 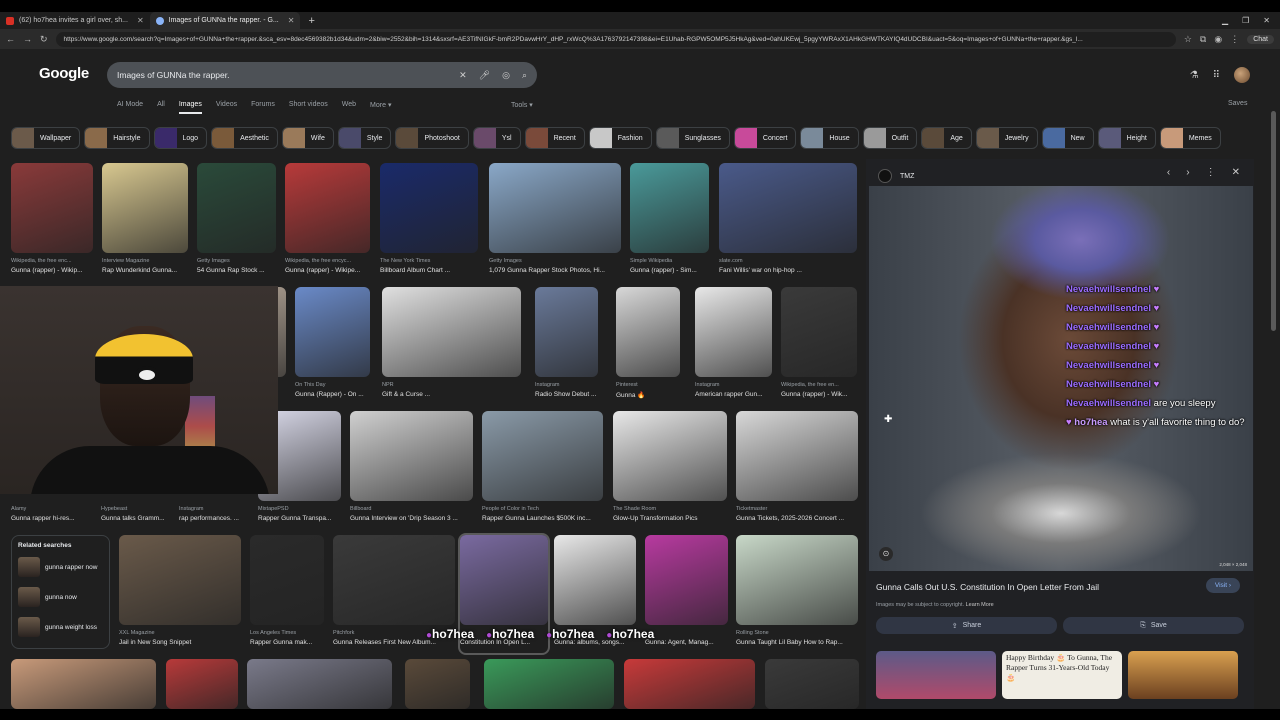 I want to click on refine-chip: Fashion, so click(x=620, y=138).